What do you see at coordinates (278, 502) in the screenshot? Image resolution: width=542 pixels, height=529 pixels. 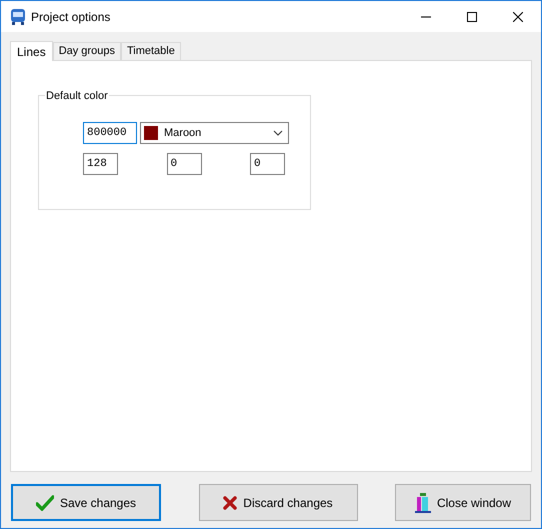 I see `discard-button: Discard changes` at bounding box center [278, 502].